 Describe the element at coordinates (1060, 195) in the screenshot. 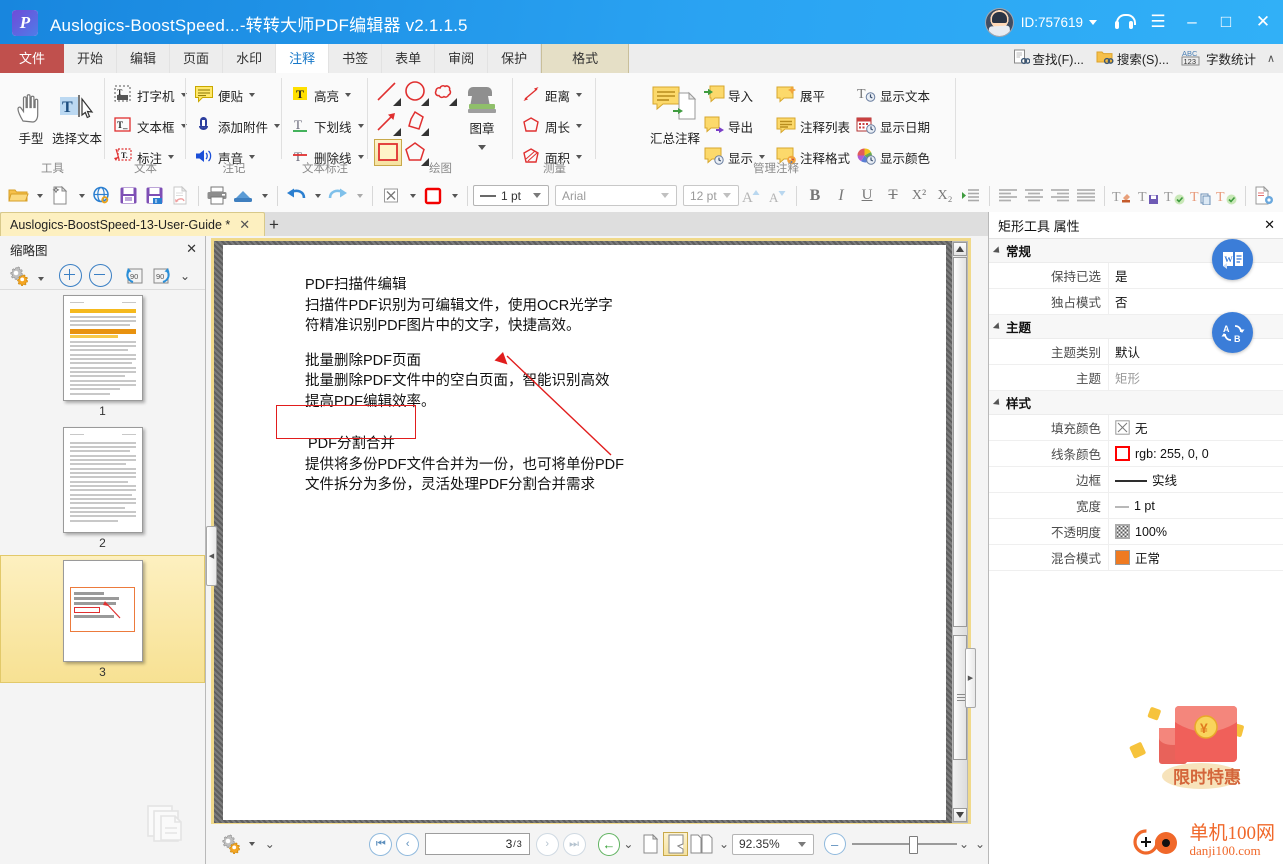

I see `align-right-button` at that location.